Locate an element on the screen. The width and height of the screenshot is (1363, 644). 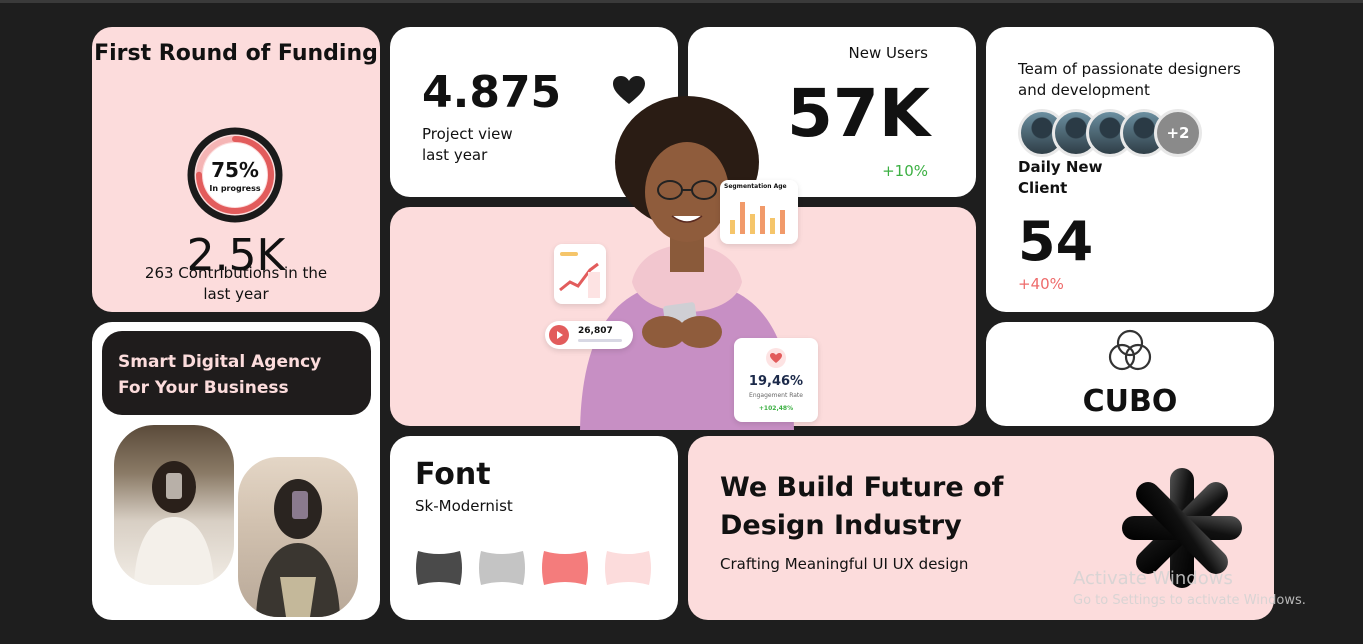
font-card: Font Sk-Modernist is located at coordinates (534, 528).